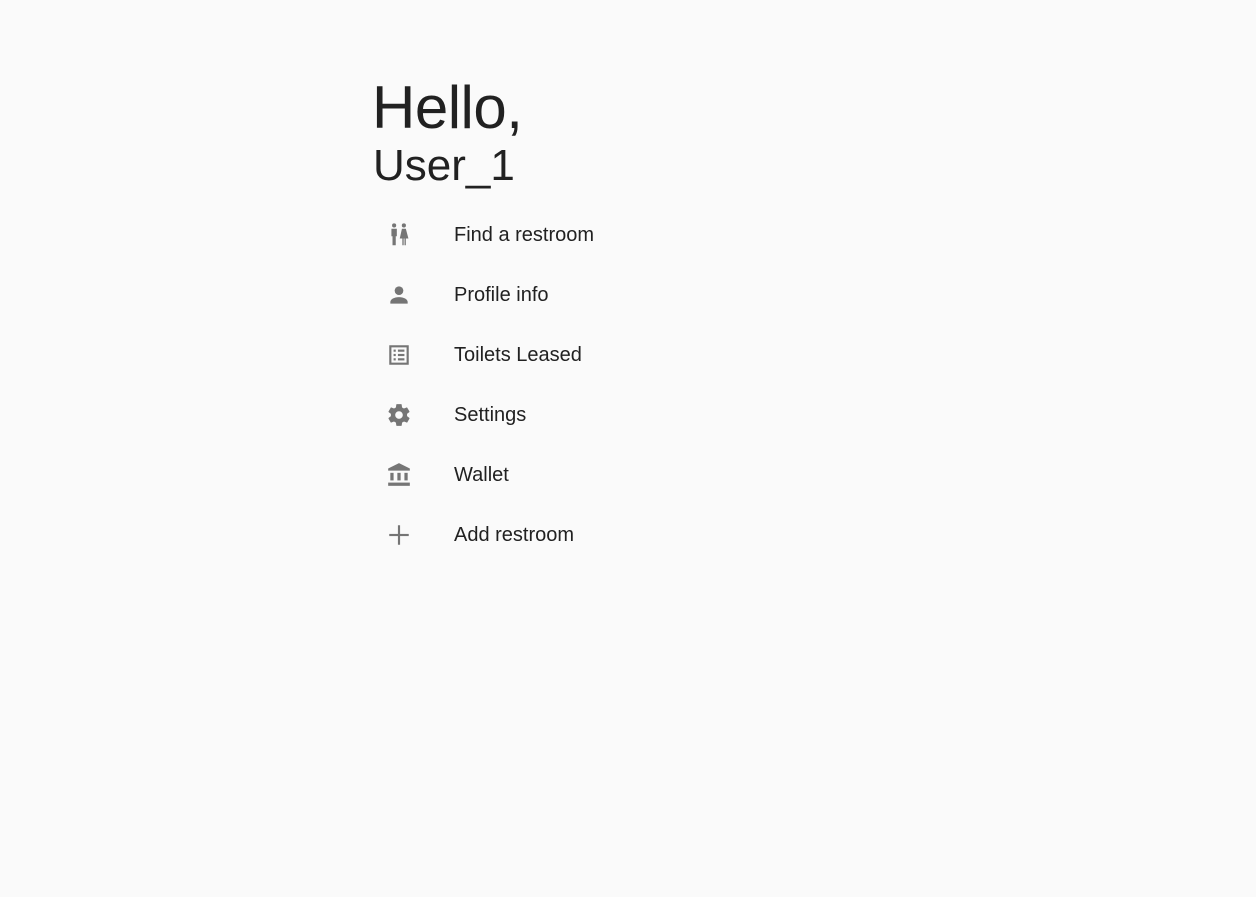 Image resolution: width=1256 pixels, height=897 pixels. Describe the element at coordinates (447, 107) in the screenshot. I see `greeting-hello: Hello,` at that location.